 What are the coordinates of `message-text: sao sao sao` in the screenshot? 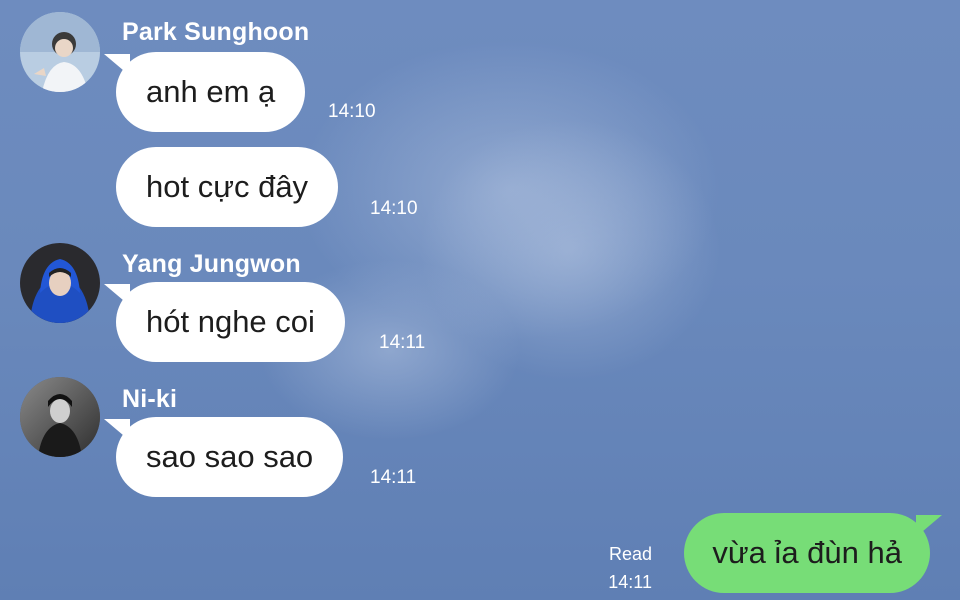 It's located at (230, 456).